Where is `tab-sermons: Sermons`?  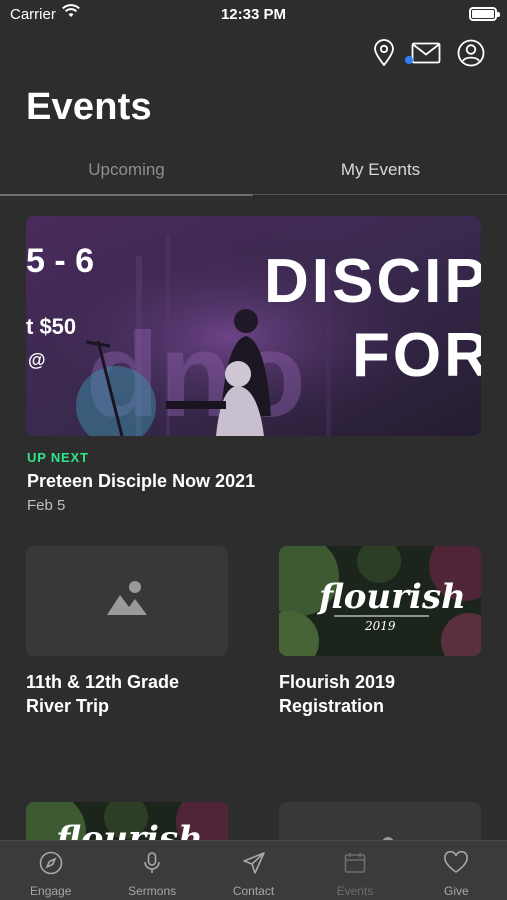 tab-sermons: Sermons is located at coordinates (151, 870).